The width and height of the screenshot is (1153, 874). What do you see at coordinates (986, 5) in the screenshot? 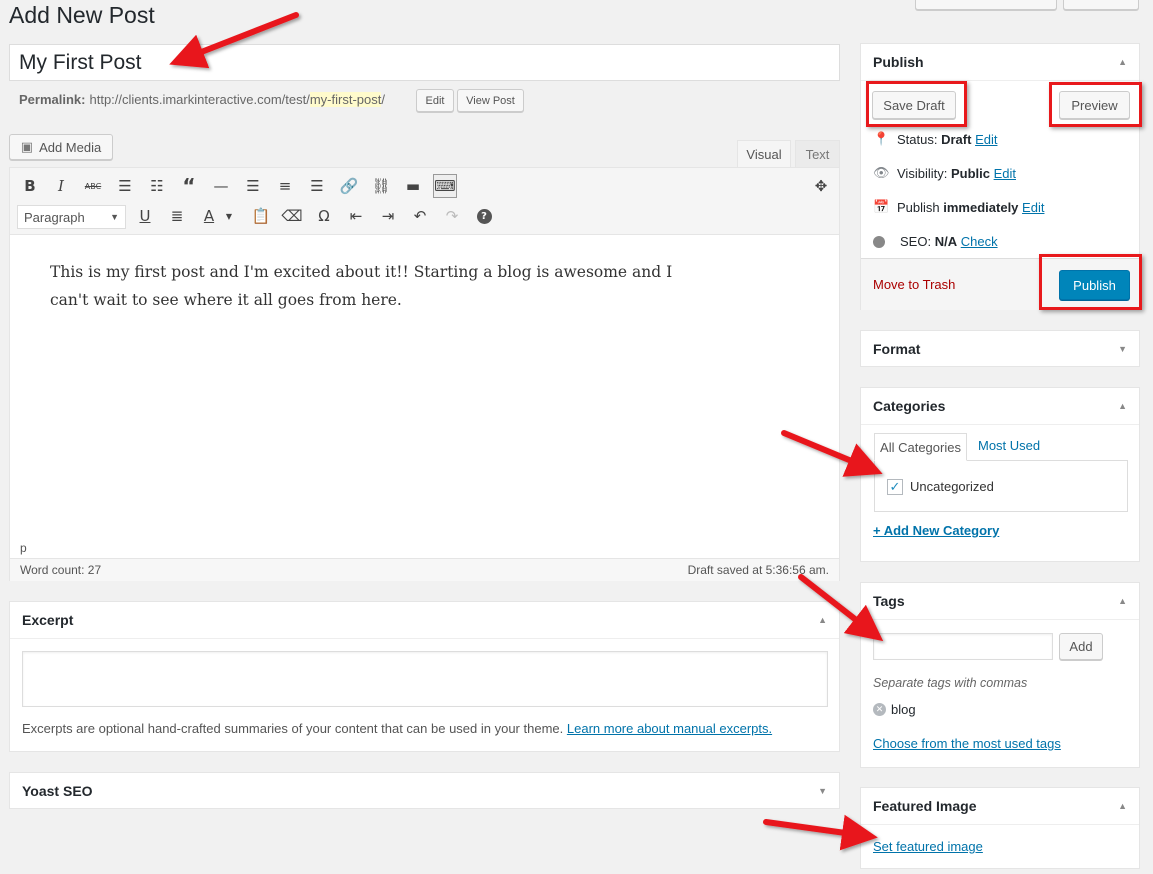
I see `screen-options-button` at bounding box center [986, 5].